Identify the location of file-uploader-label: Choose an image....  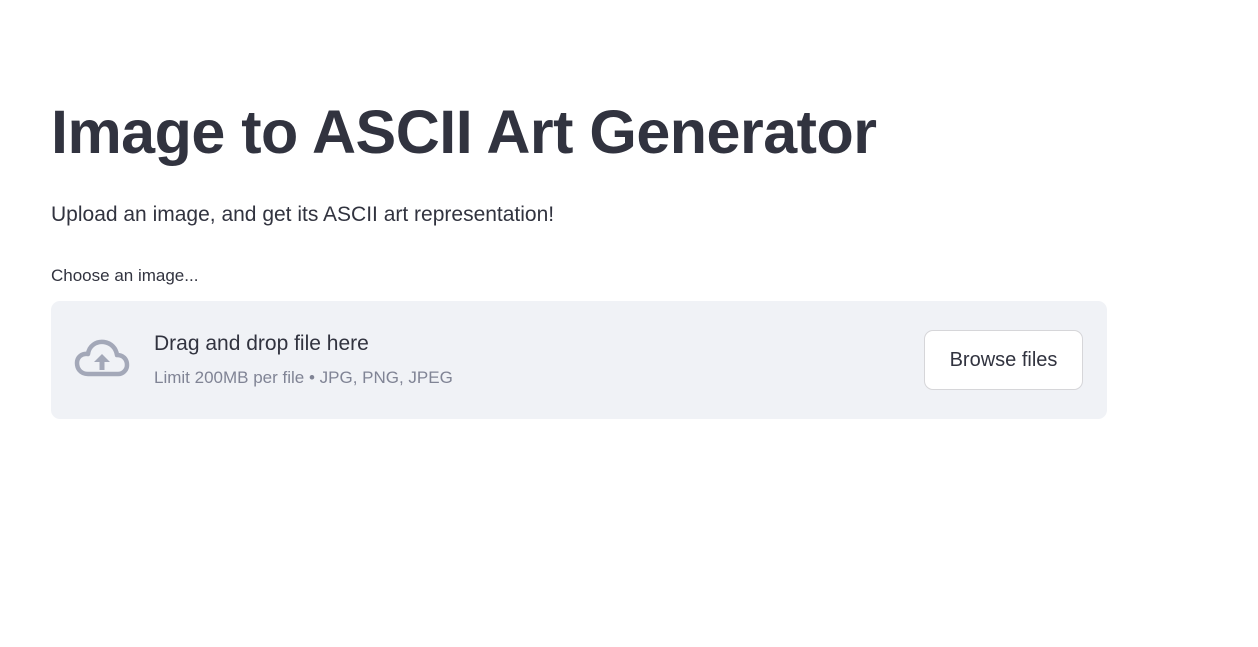
(125, 275).